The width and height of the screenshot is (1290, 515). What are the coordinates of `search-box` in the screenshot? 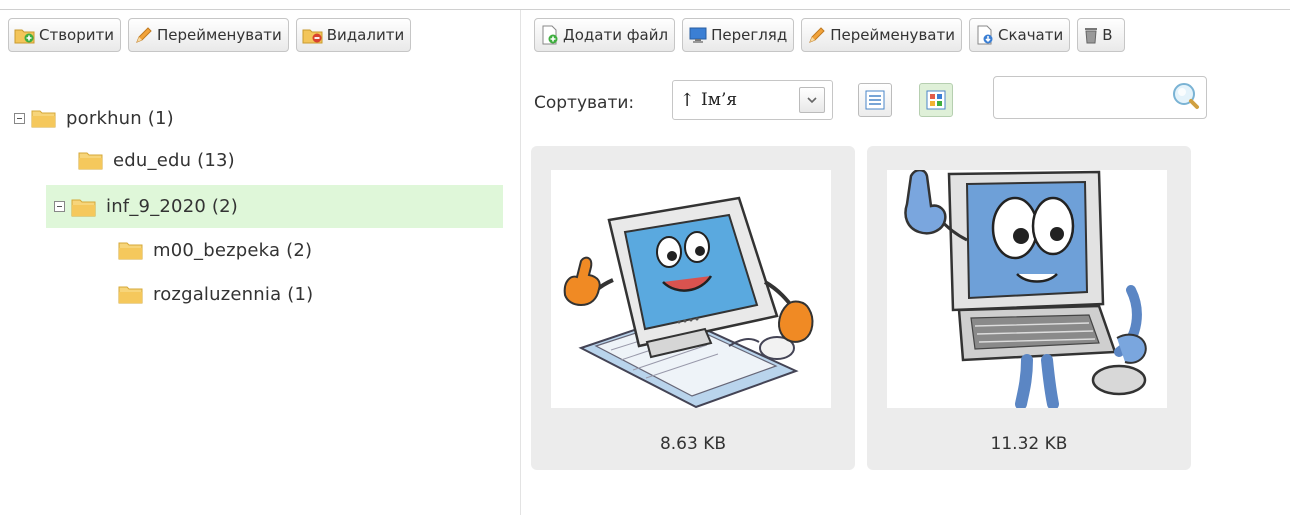 It's located at (1100, 97).